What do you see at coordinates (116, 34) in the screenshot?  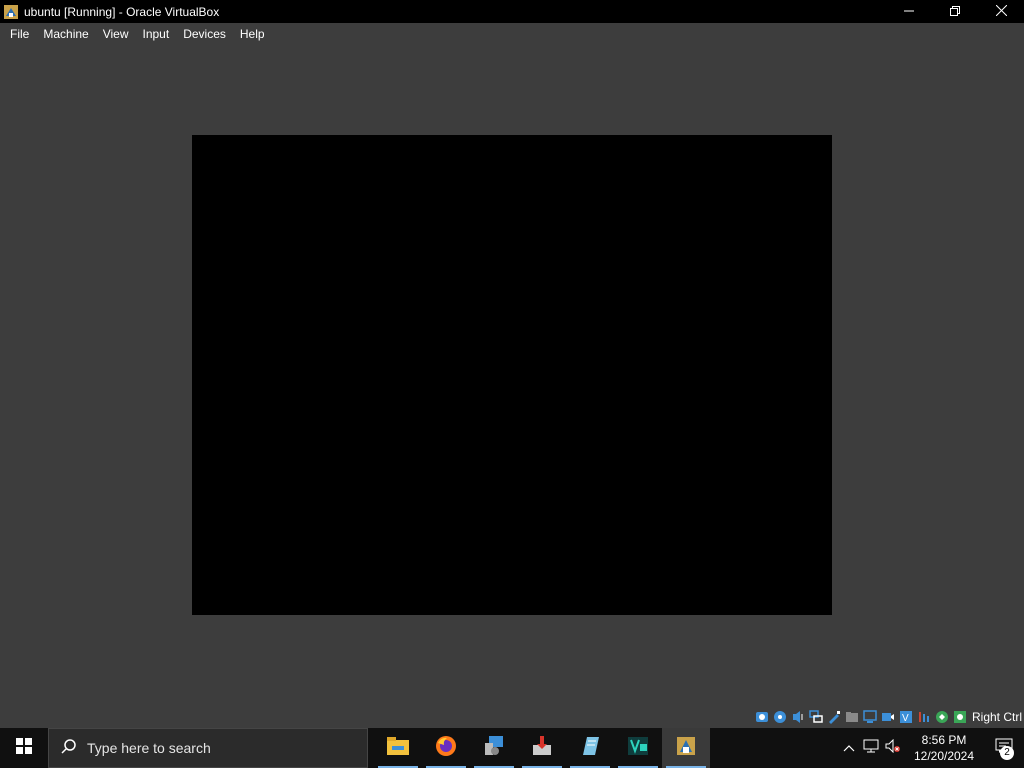 I see `menu-view: View` at bounding box center [116, 34].